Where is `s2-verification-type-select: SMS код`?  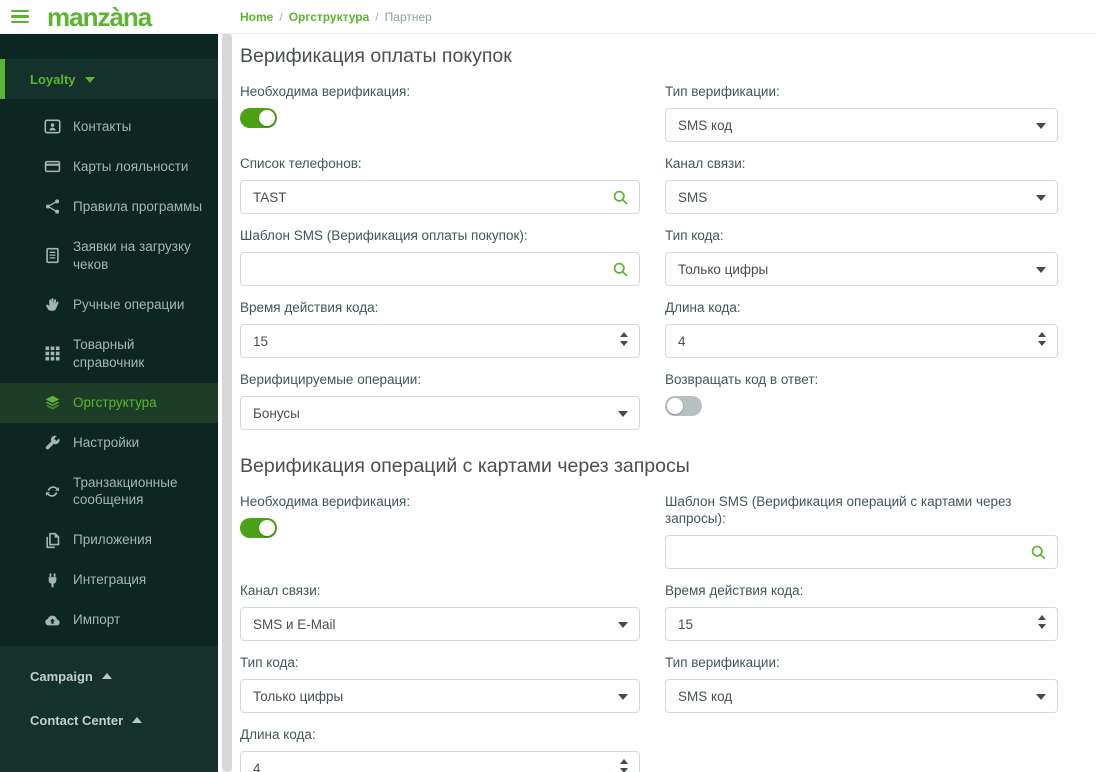
s2-verification-type-select: SMS код is located at coordinates (861, 696).